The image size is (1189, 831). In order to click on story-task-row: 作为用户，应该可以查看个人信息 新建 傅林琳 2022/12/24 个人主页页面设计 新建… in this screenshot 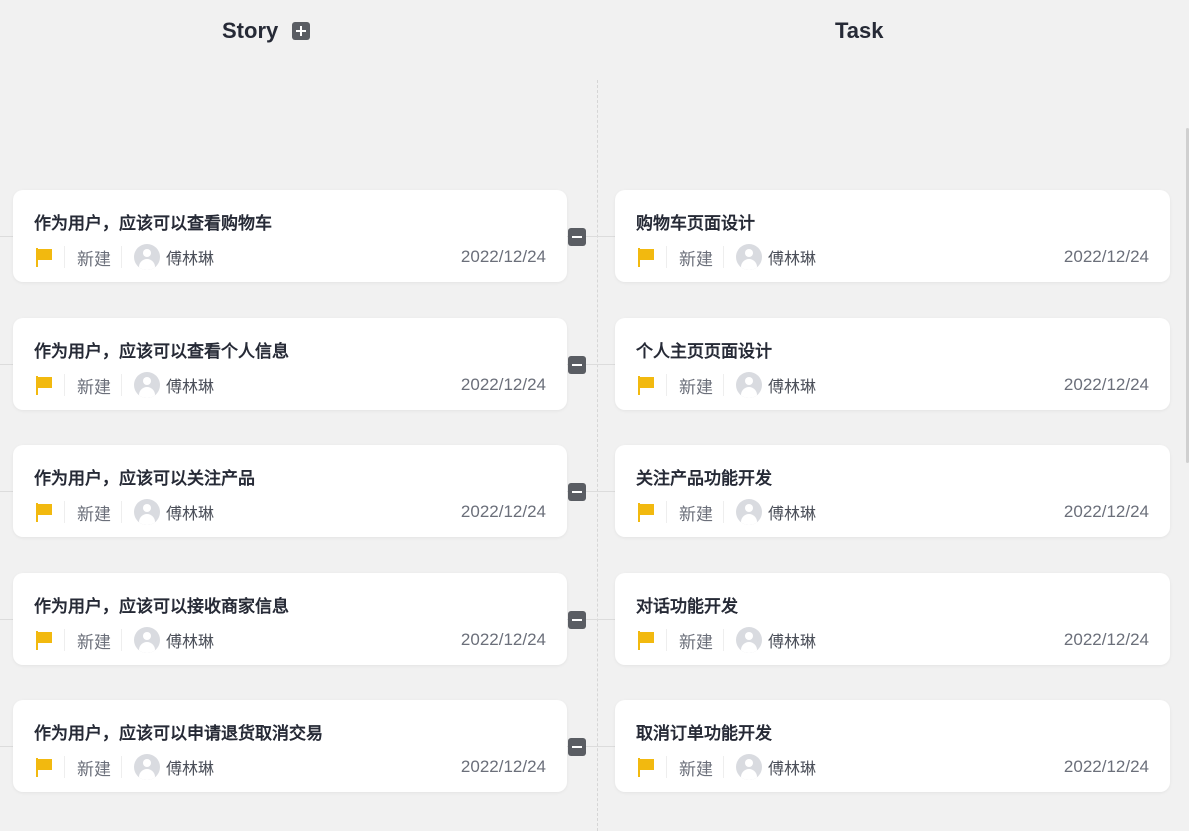, I will do `click(594, 364)`.